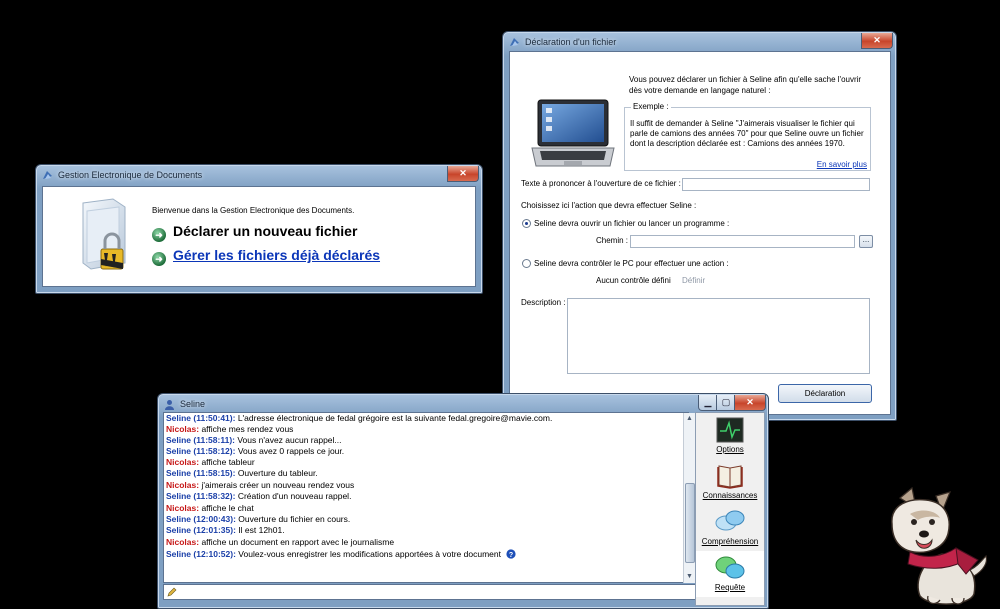 Image resolution: width=1000 pixels, height=609 pixels. I want to click on manage-files-label: Gérer les fichiers déjà déclarés, so click(277, 255).